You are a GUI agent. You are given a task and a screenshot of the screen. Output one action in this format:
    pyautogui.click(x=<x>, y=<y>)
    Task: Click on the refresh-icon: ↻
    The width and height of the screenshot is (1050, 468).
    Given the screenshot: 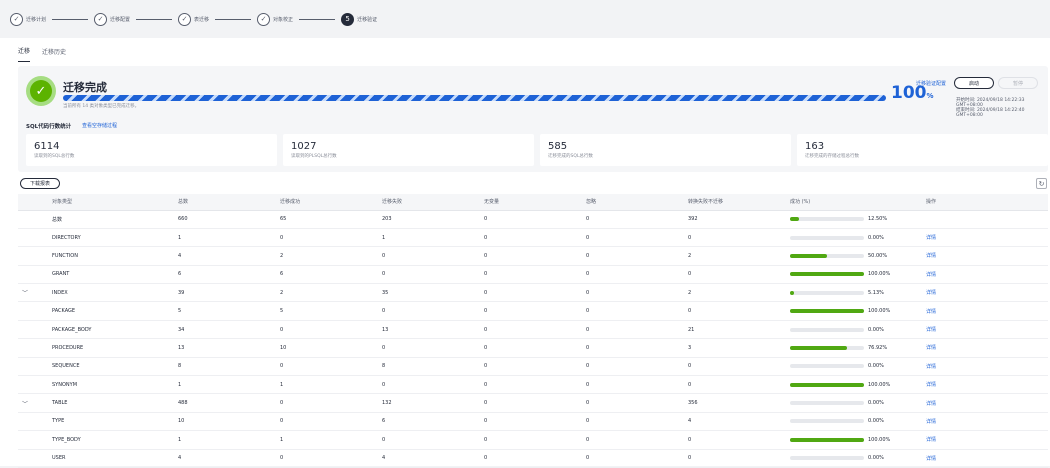 What is the action you would take?
    pyautogui.click(x=1041, y=183)
    